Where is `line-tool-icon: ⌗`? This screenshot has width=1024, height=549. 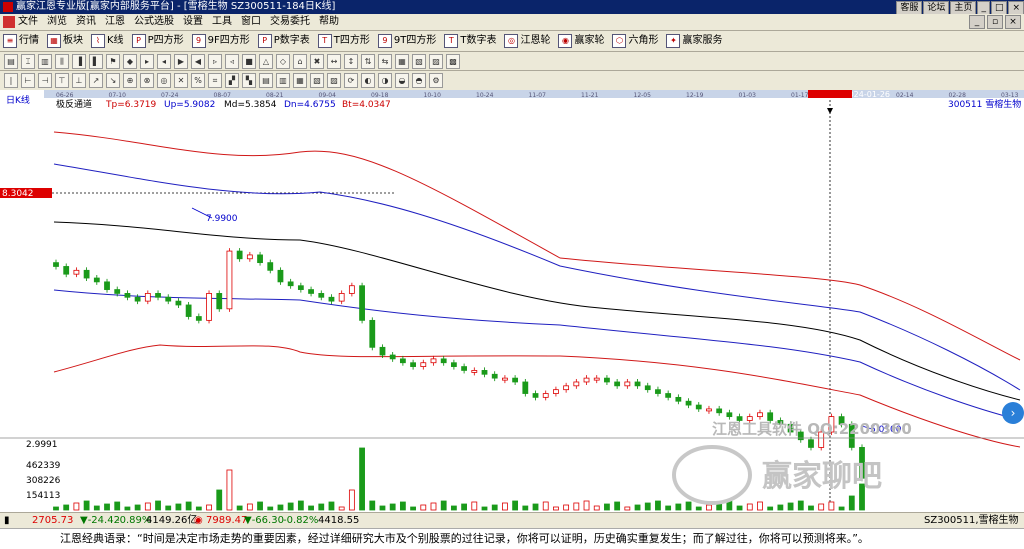 line-tool-icon: ⌗ is located at coordinates (215, 80).